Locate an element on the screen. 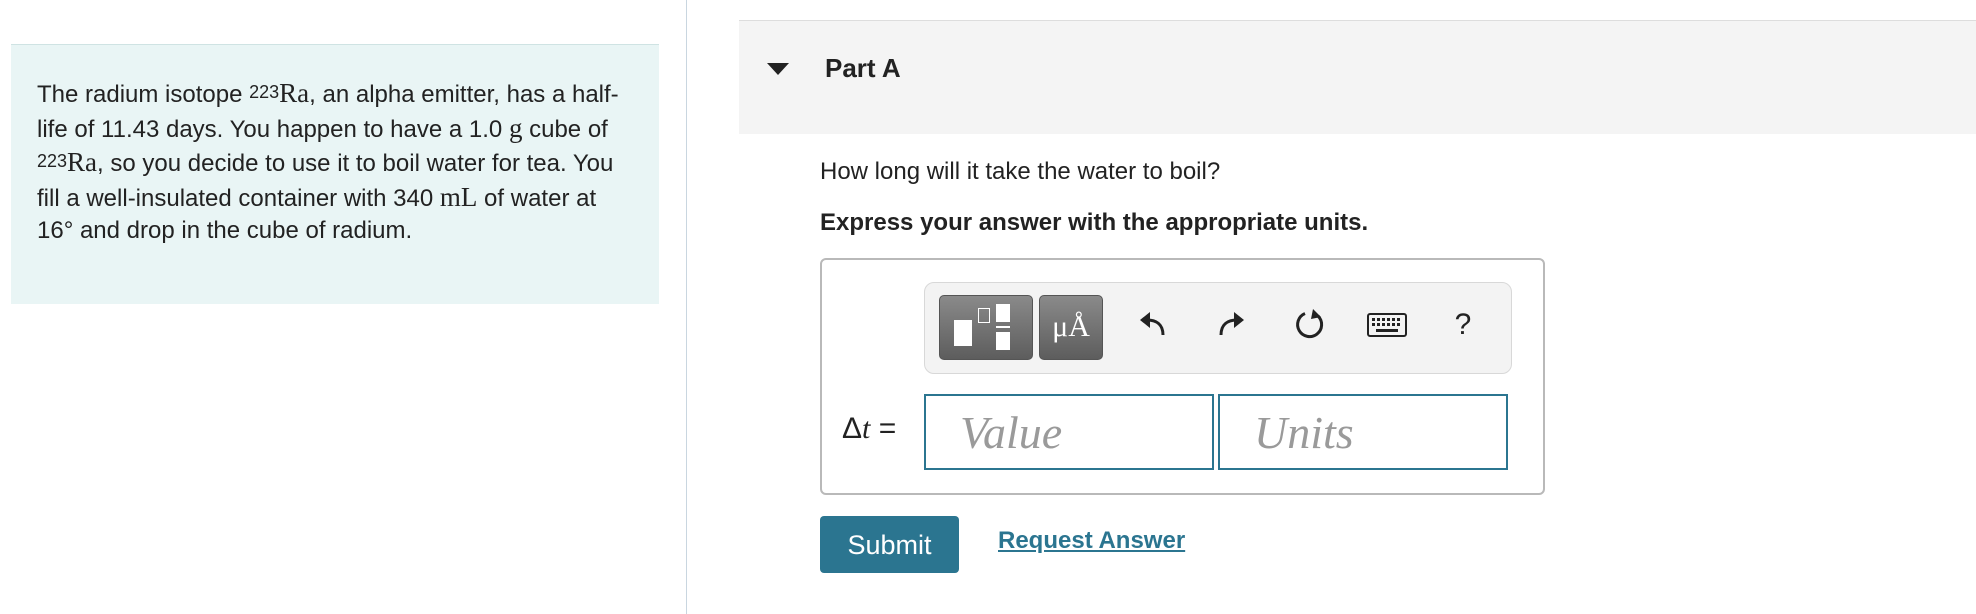 The width and height of the screenshot is (1976, 614). panel-divider is located at coordinates (686, 307).